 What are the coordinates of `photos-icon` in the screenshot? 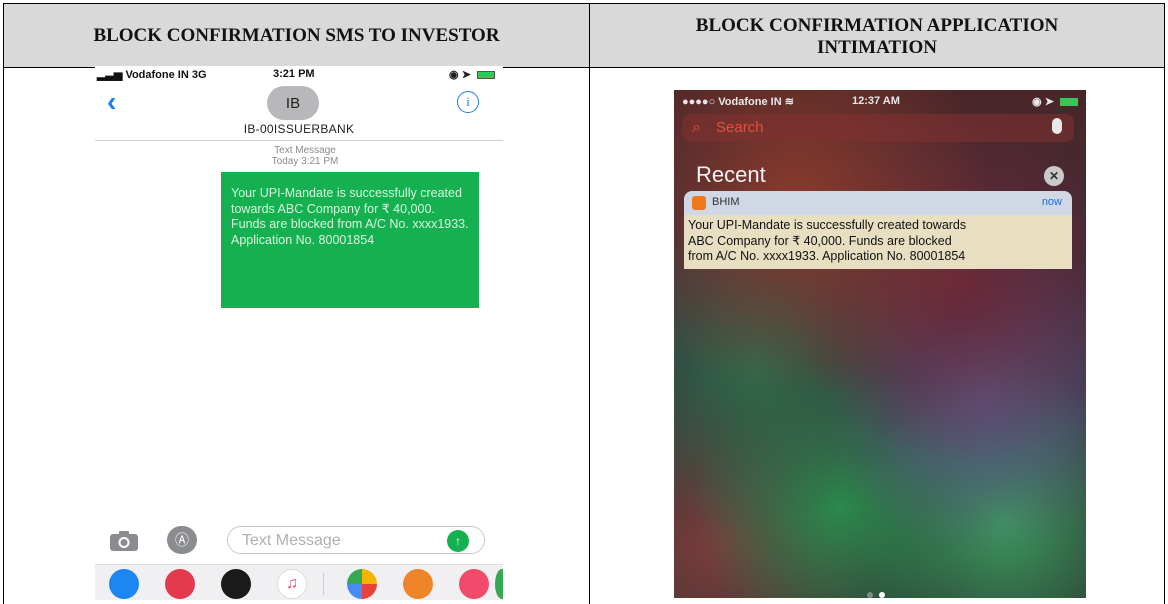 It's located at (362, 584).